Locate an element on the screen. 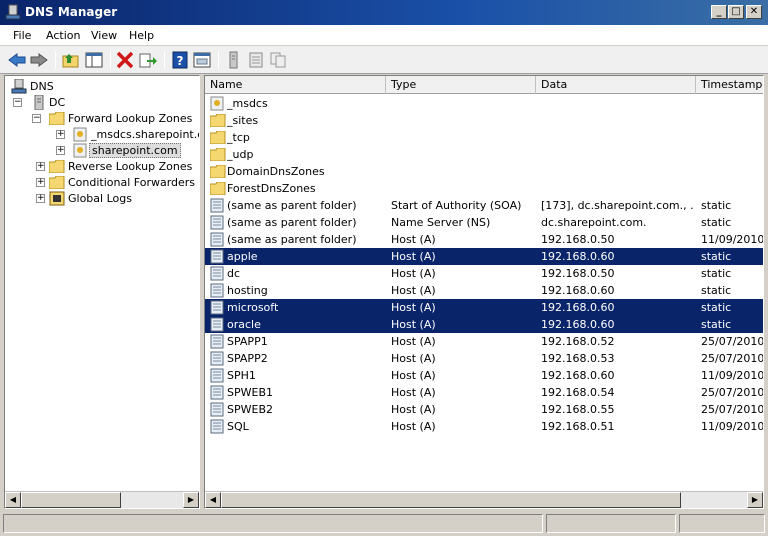 The height and width of the screenshot is (536, 768). table-row: _tcp is located at coordinates (484, 137).